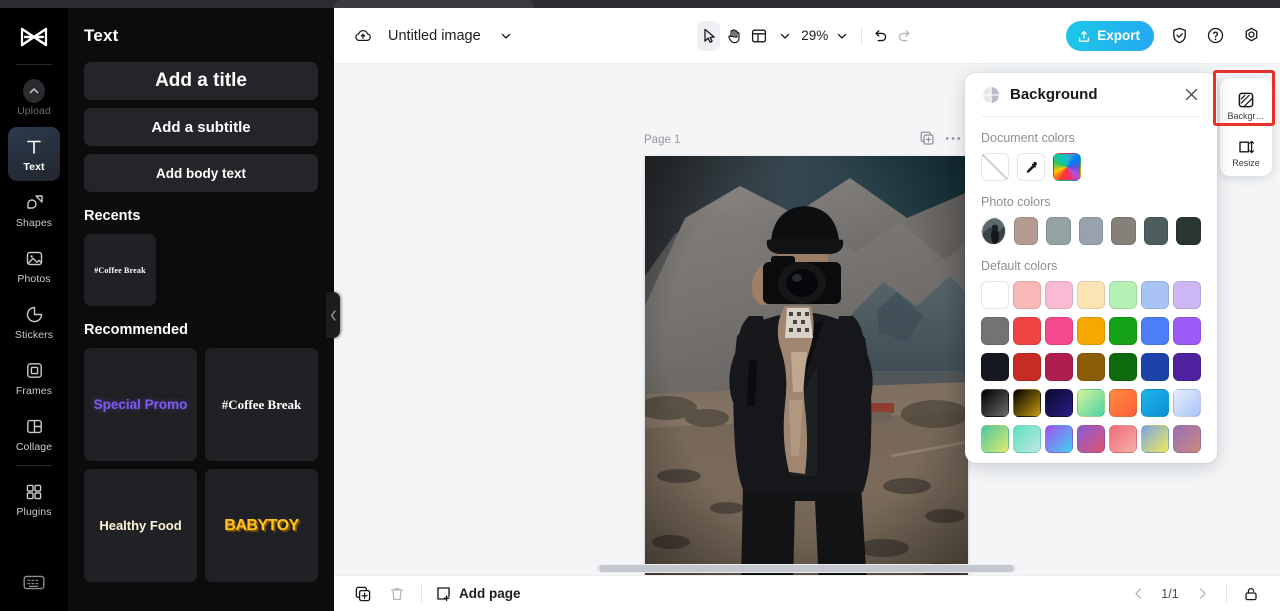  I want to click on close-icon, so click(1191, 95).